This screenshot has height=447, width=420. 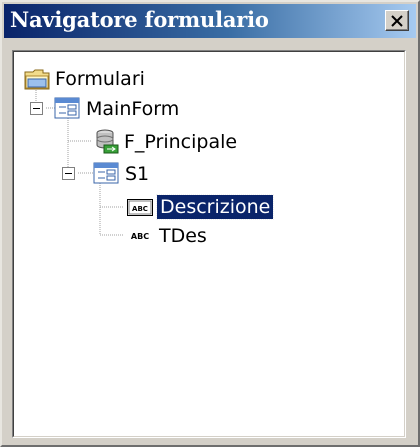 I want to click on tree-node-tdes: TDes, so click(x=183, y=236).